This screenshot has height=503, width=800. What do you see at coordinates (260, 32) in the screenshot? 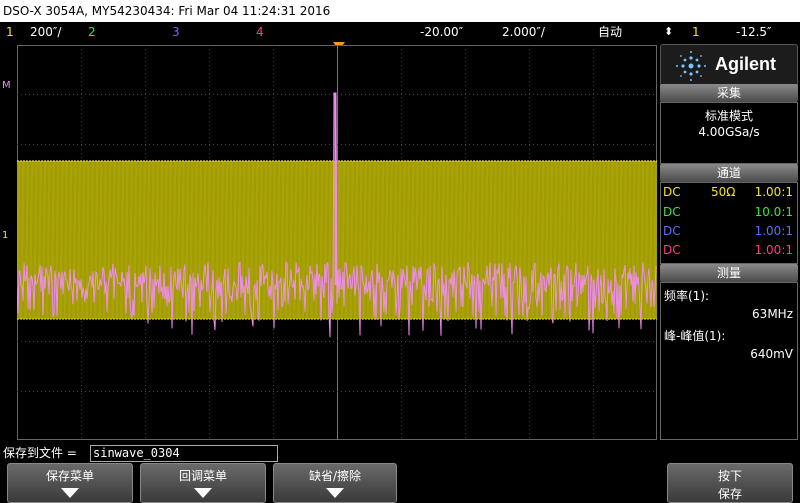
I see `ch4-number: 4` at bounding box center [260, 32].